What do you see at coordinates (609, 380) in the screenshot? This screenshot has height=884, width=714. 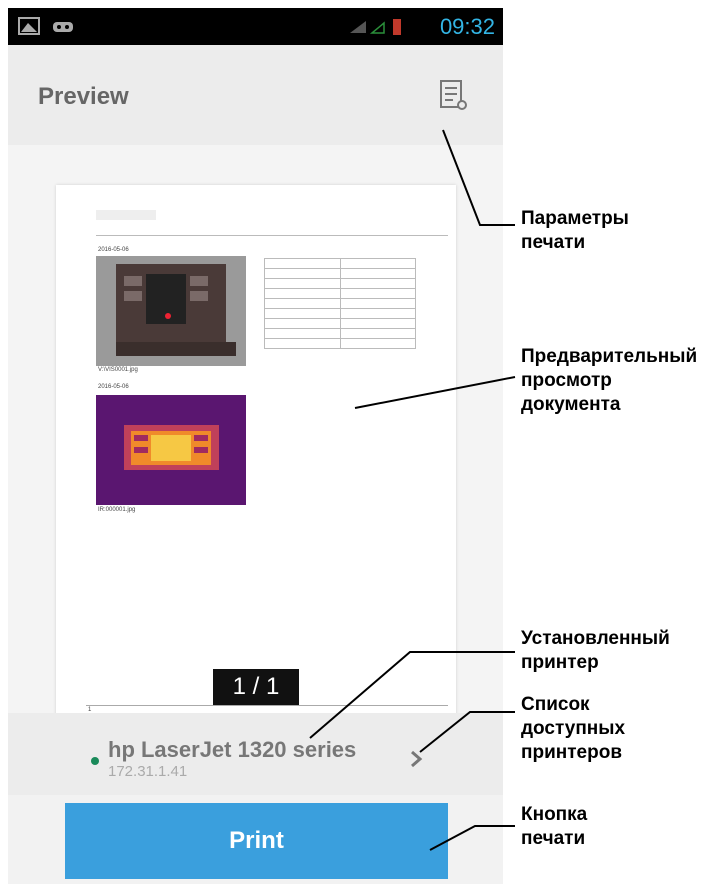 I see `annotation-document-preview: Предварительный просмотр документа` at bounding box center [609, 380].